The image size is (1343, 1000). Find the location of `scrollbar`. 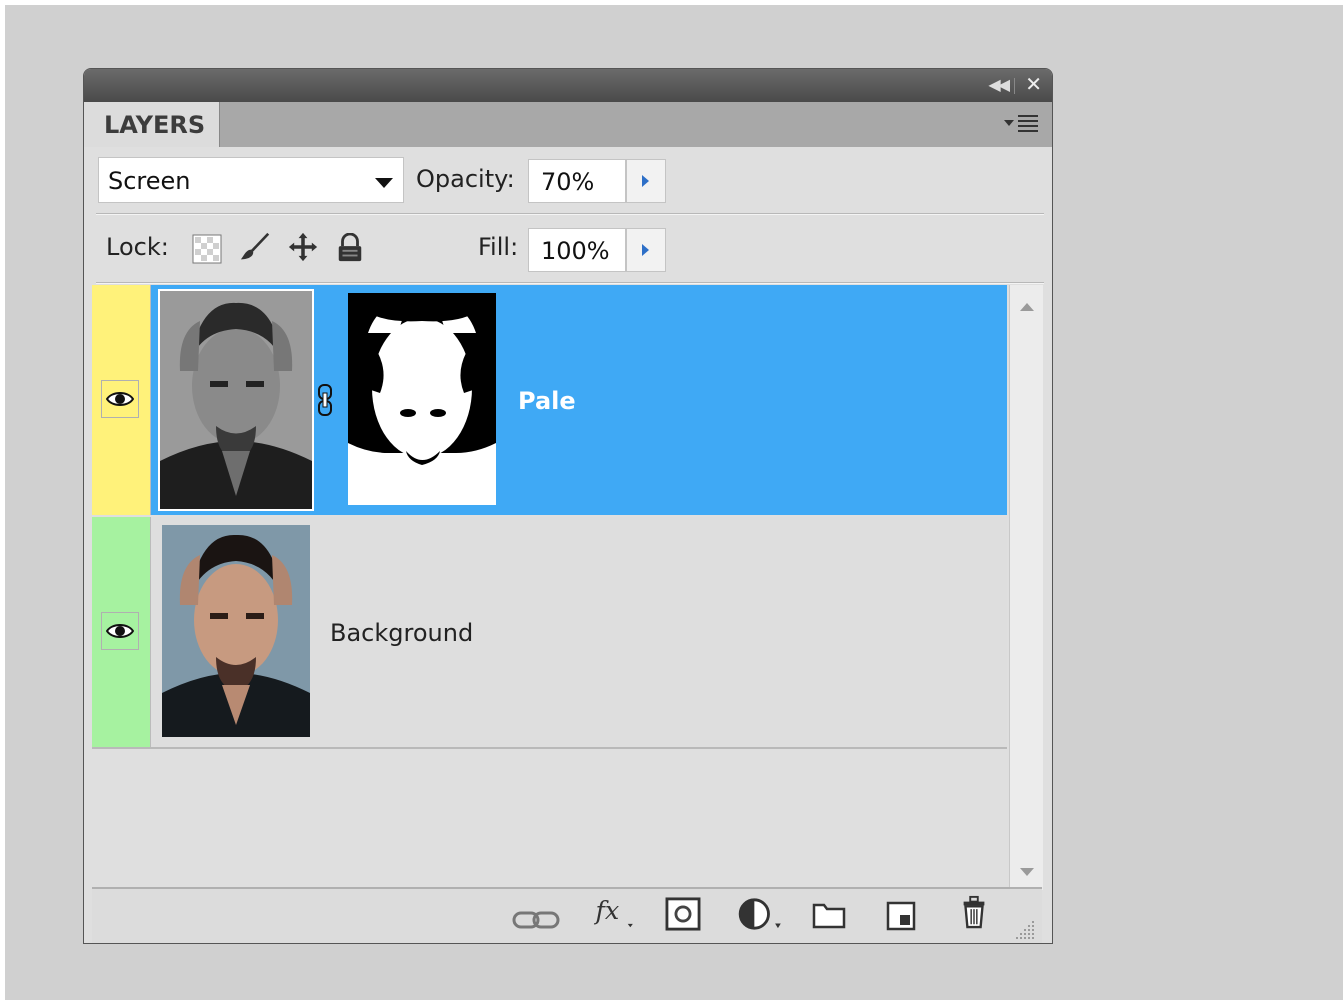

scrollbar is located at coordinates (1026, 587).